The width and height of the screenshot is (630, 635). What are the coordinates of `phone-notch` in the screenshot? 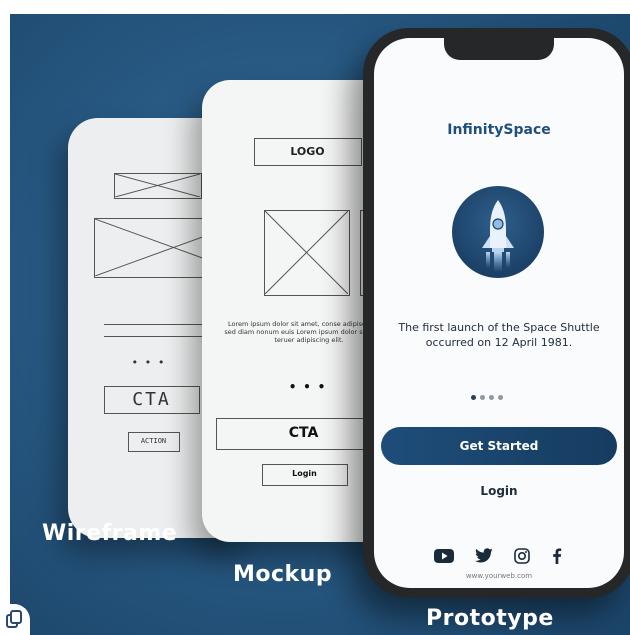 It's located at (499, 49).